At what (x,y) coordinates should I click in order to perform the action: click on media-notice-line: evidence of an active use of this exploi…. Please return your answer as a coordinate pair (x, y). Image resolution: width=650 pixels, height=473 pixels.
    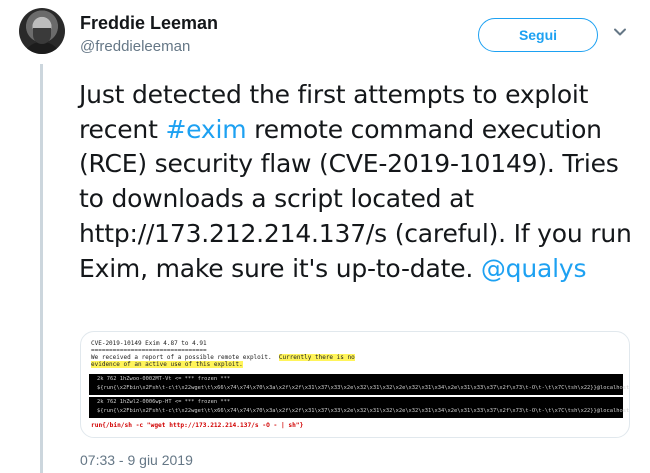
    Looking at the image, I should click on (167, 365).